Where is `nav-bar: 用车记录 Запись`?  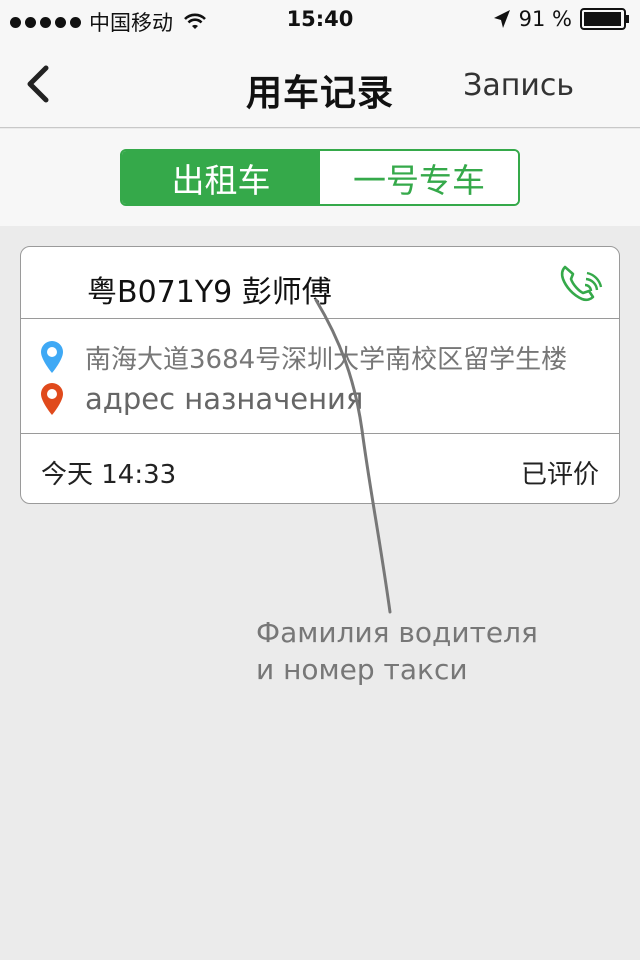 nav-bar: 用车记录 Запись is located at coordinates (320, 84).